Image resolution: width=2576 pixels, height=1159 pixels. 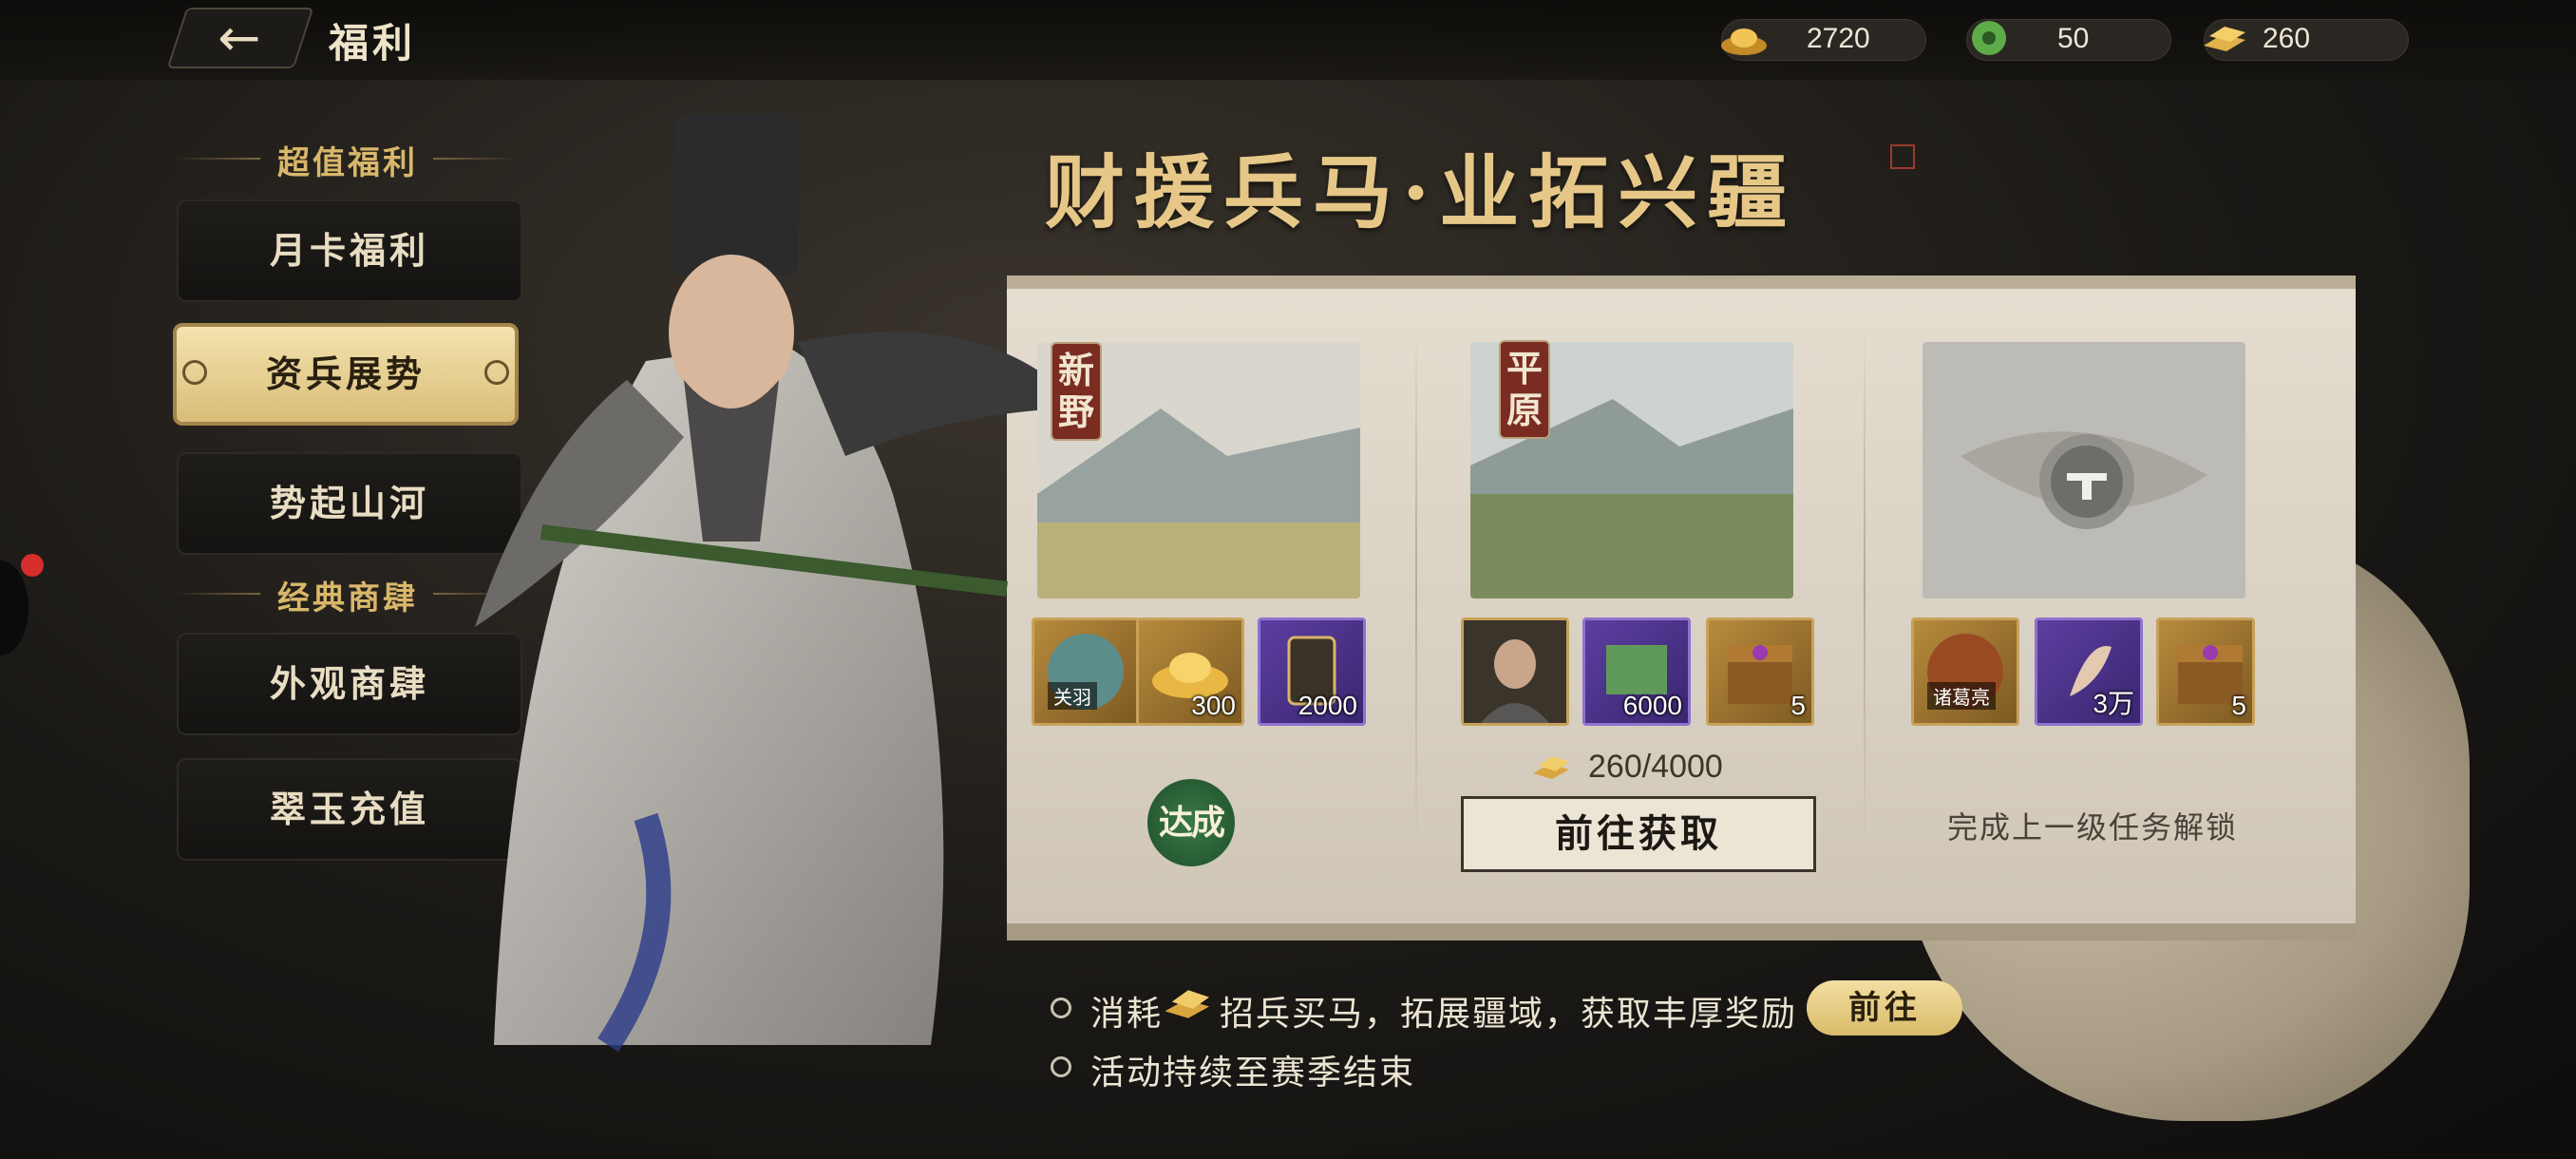 I want to click on note-line2-text: 活动持续至赛季结束, so click(x=1253, y=1073).